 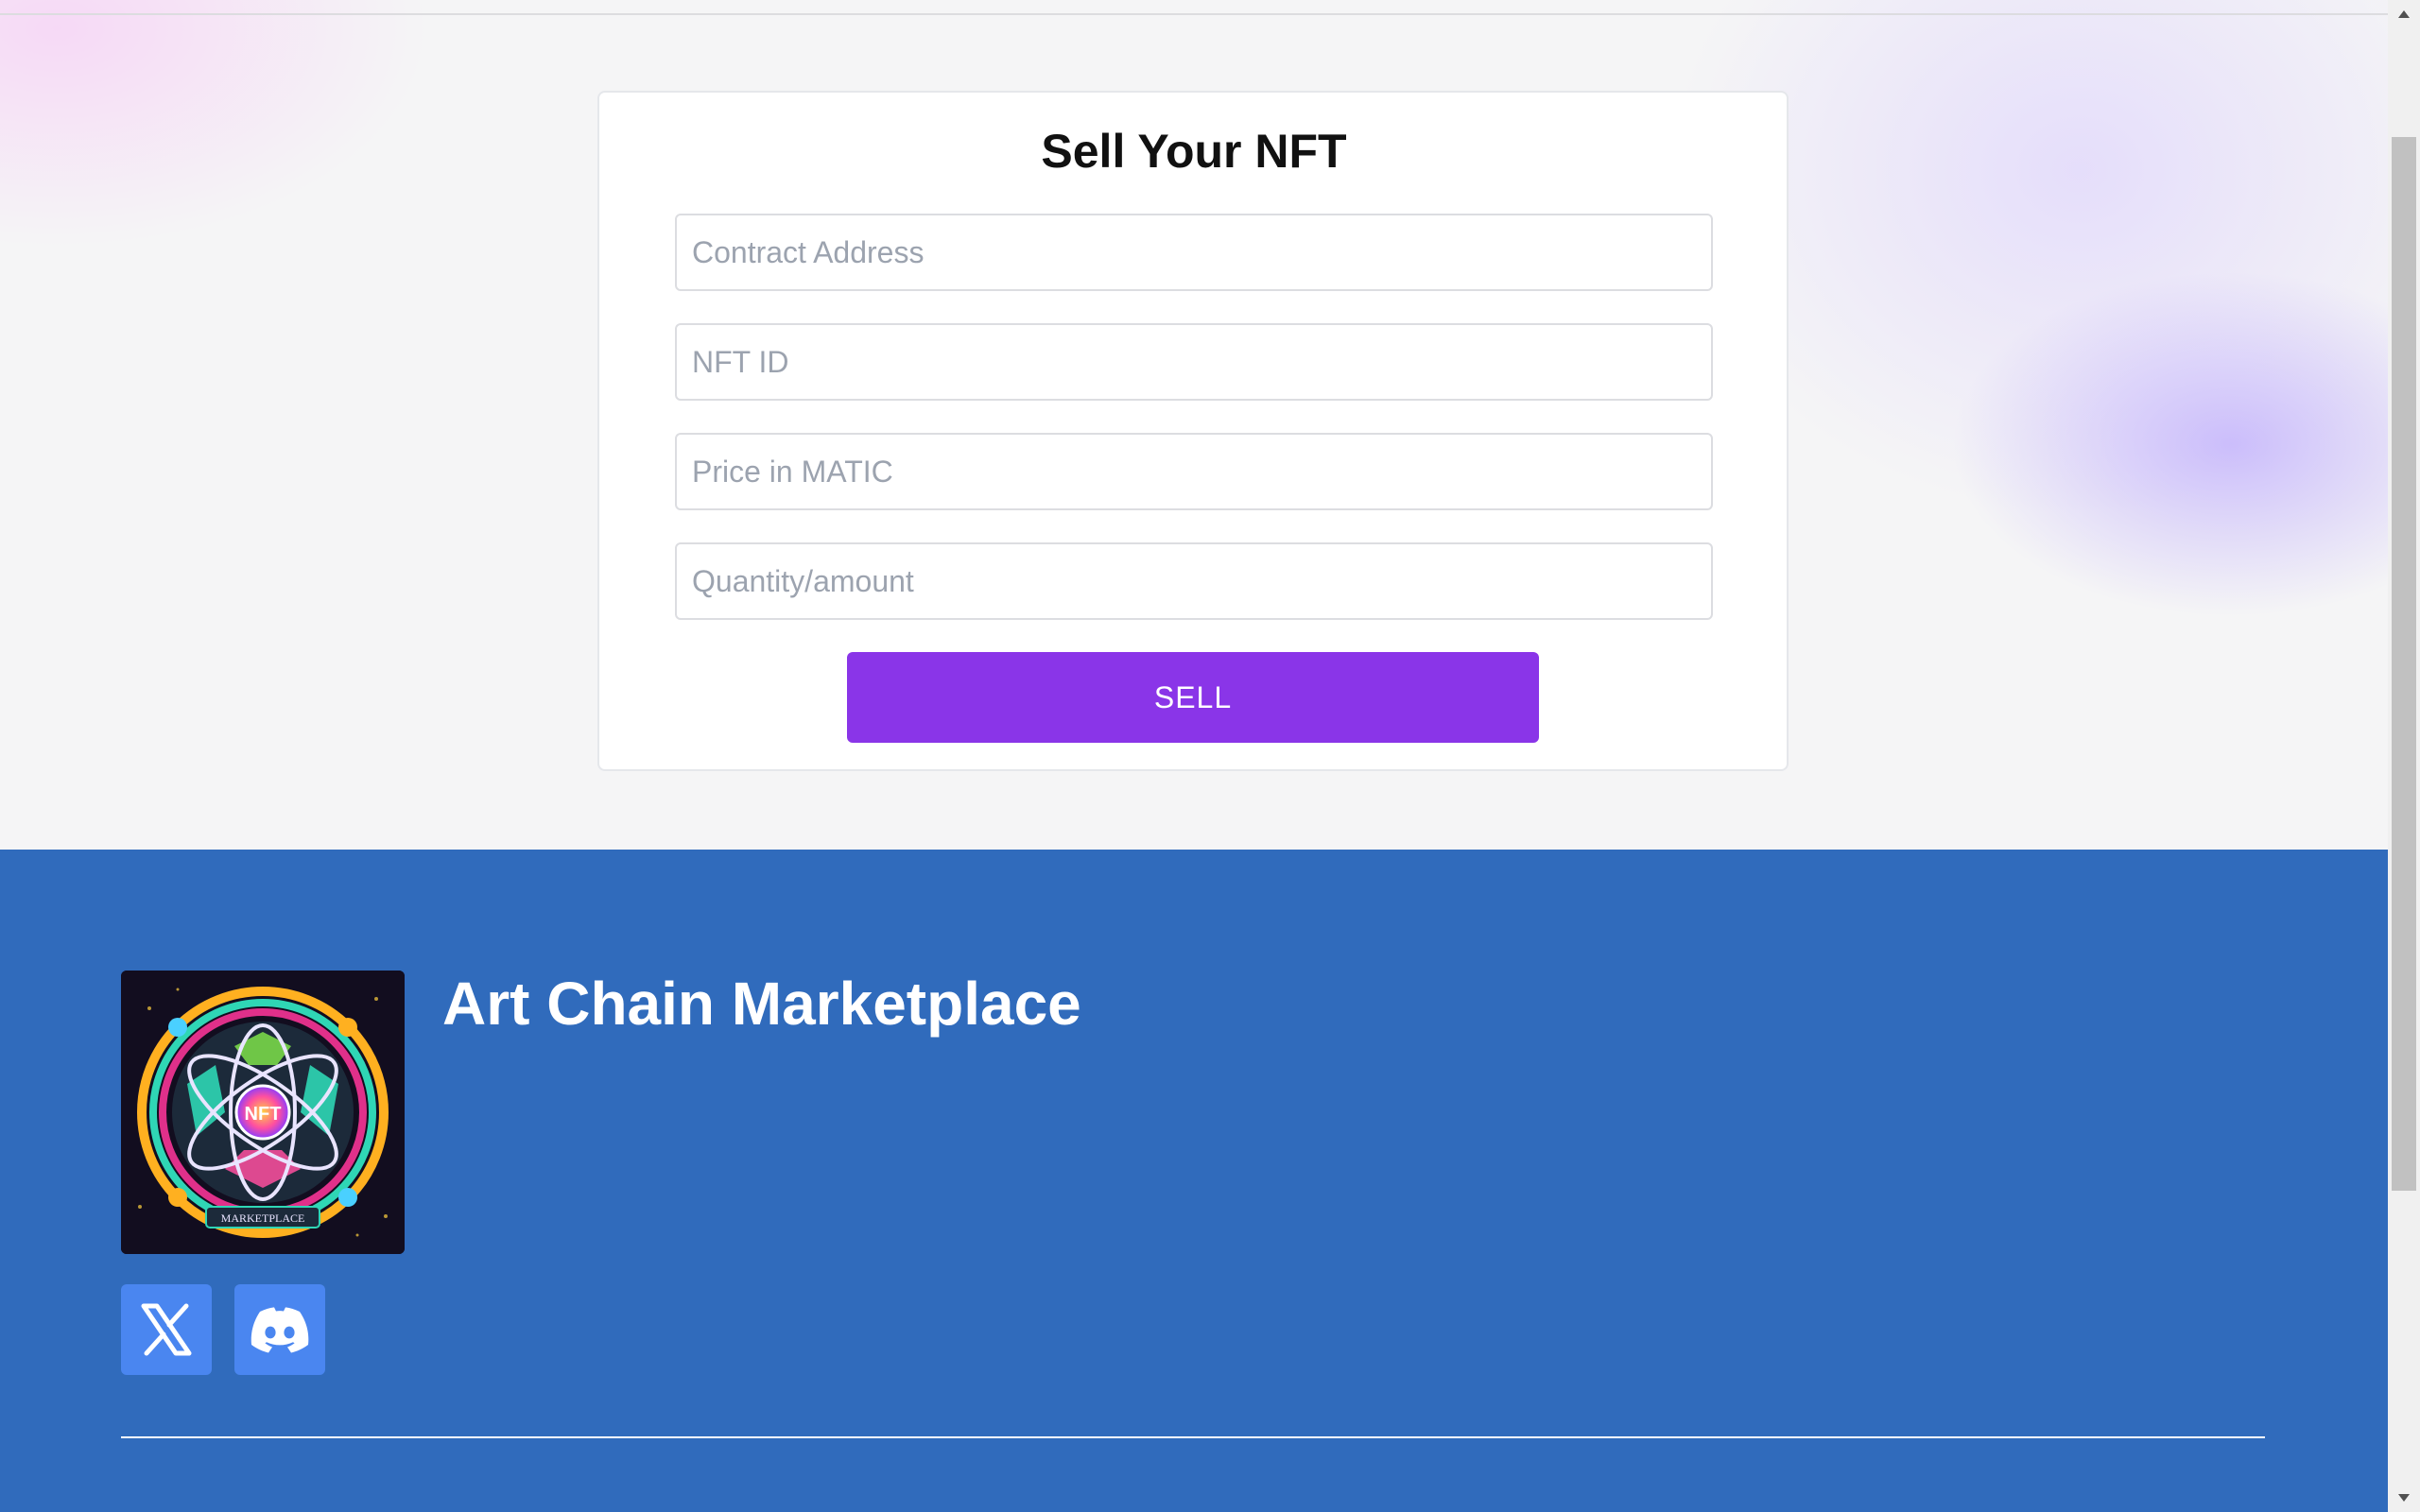 What do you see at coordinates (2404, 664) in the screenshot?
I see `scrollbar-thumb` at bounding box center [2404, 664].